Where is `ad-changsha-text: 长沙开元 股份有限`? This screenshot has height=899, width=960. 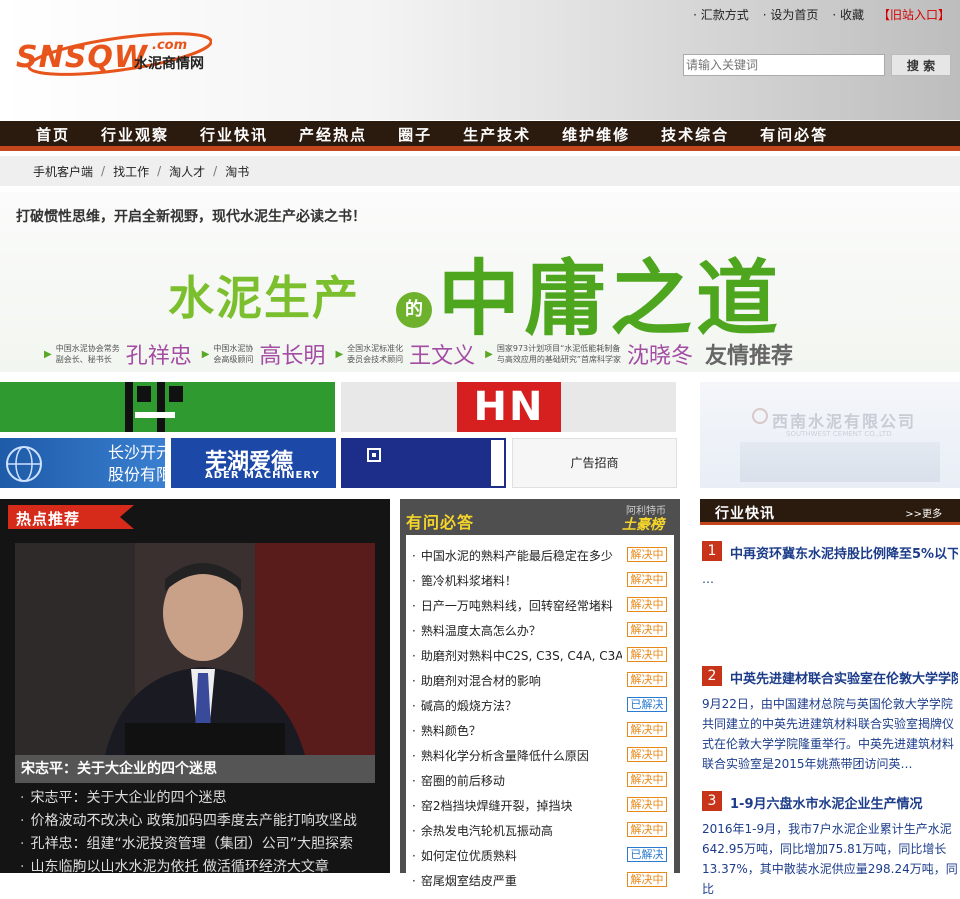
ad-changsha-text: 长沙开元 股份有限 is located at coordinates (136, 463).